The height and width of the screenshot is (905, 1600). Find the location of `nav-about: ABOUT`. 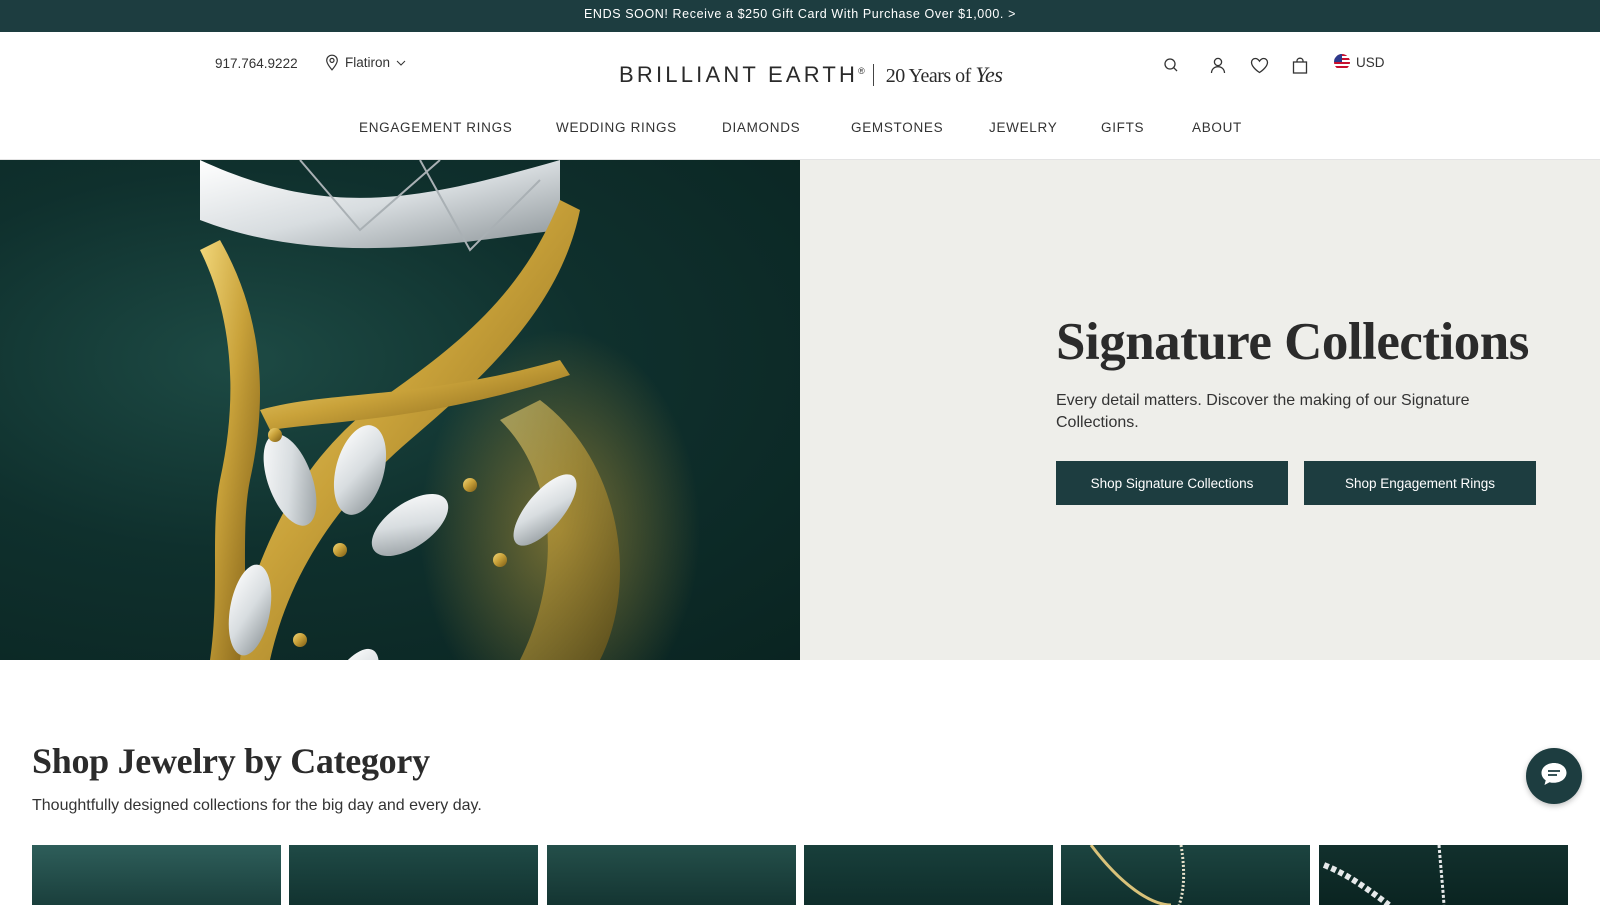

nav-about: ABOUT is located at coordinates (1217, 127).